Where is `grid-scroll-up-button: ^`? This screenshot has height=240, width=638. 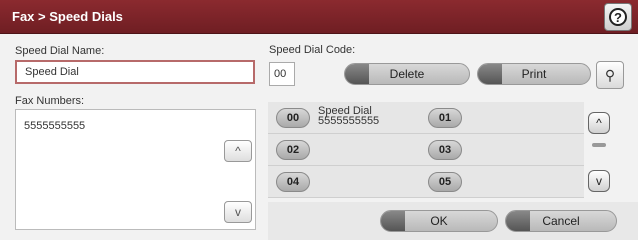 grid-scroll-up-button: ^ is located at coordinates (599, 123).